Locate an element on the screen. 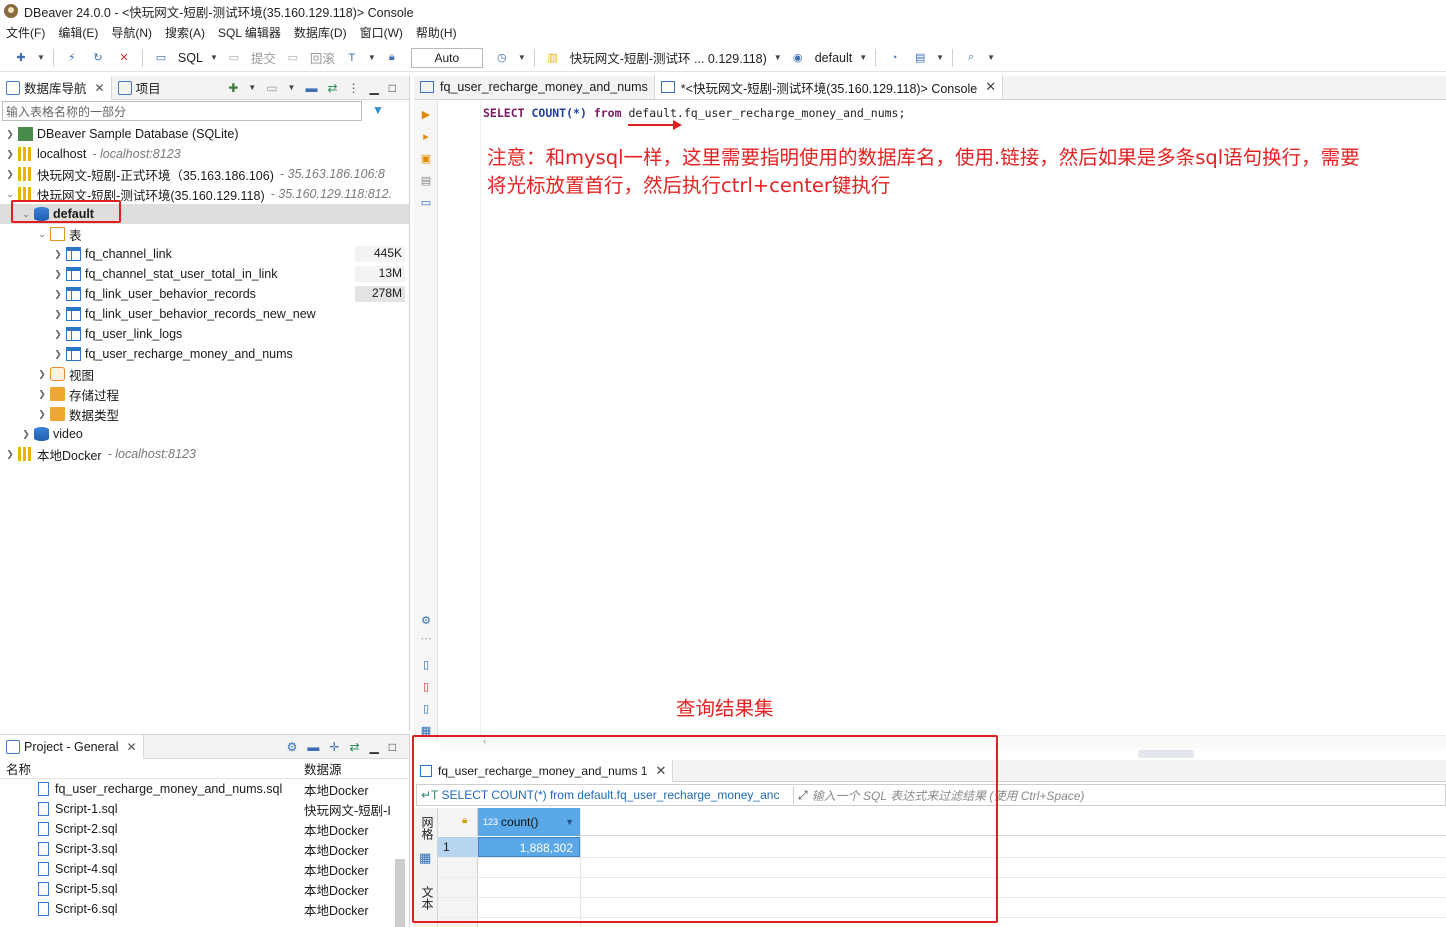 This screenshot has width=1446, height=927. tab-database-navigator: 数据库导航 ✕ is located at coordinates (56, 87).